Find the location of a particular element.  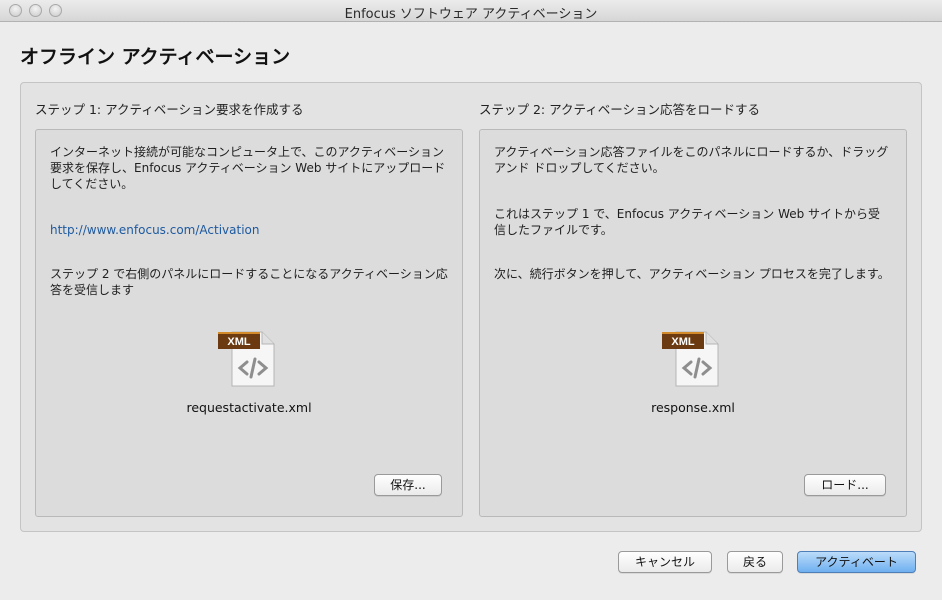

request-file-name: requestactivate.xml is located at coordinates (249, 407).